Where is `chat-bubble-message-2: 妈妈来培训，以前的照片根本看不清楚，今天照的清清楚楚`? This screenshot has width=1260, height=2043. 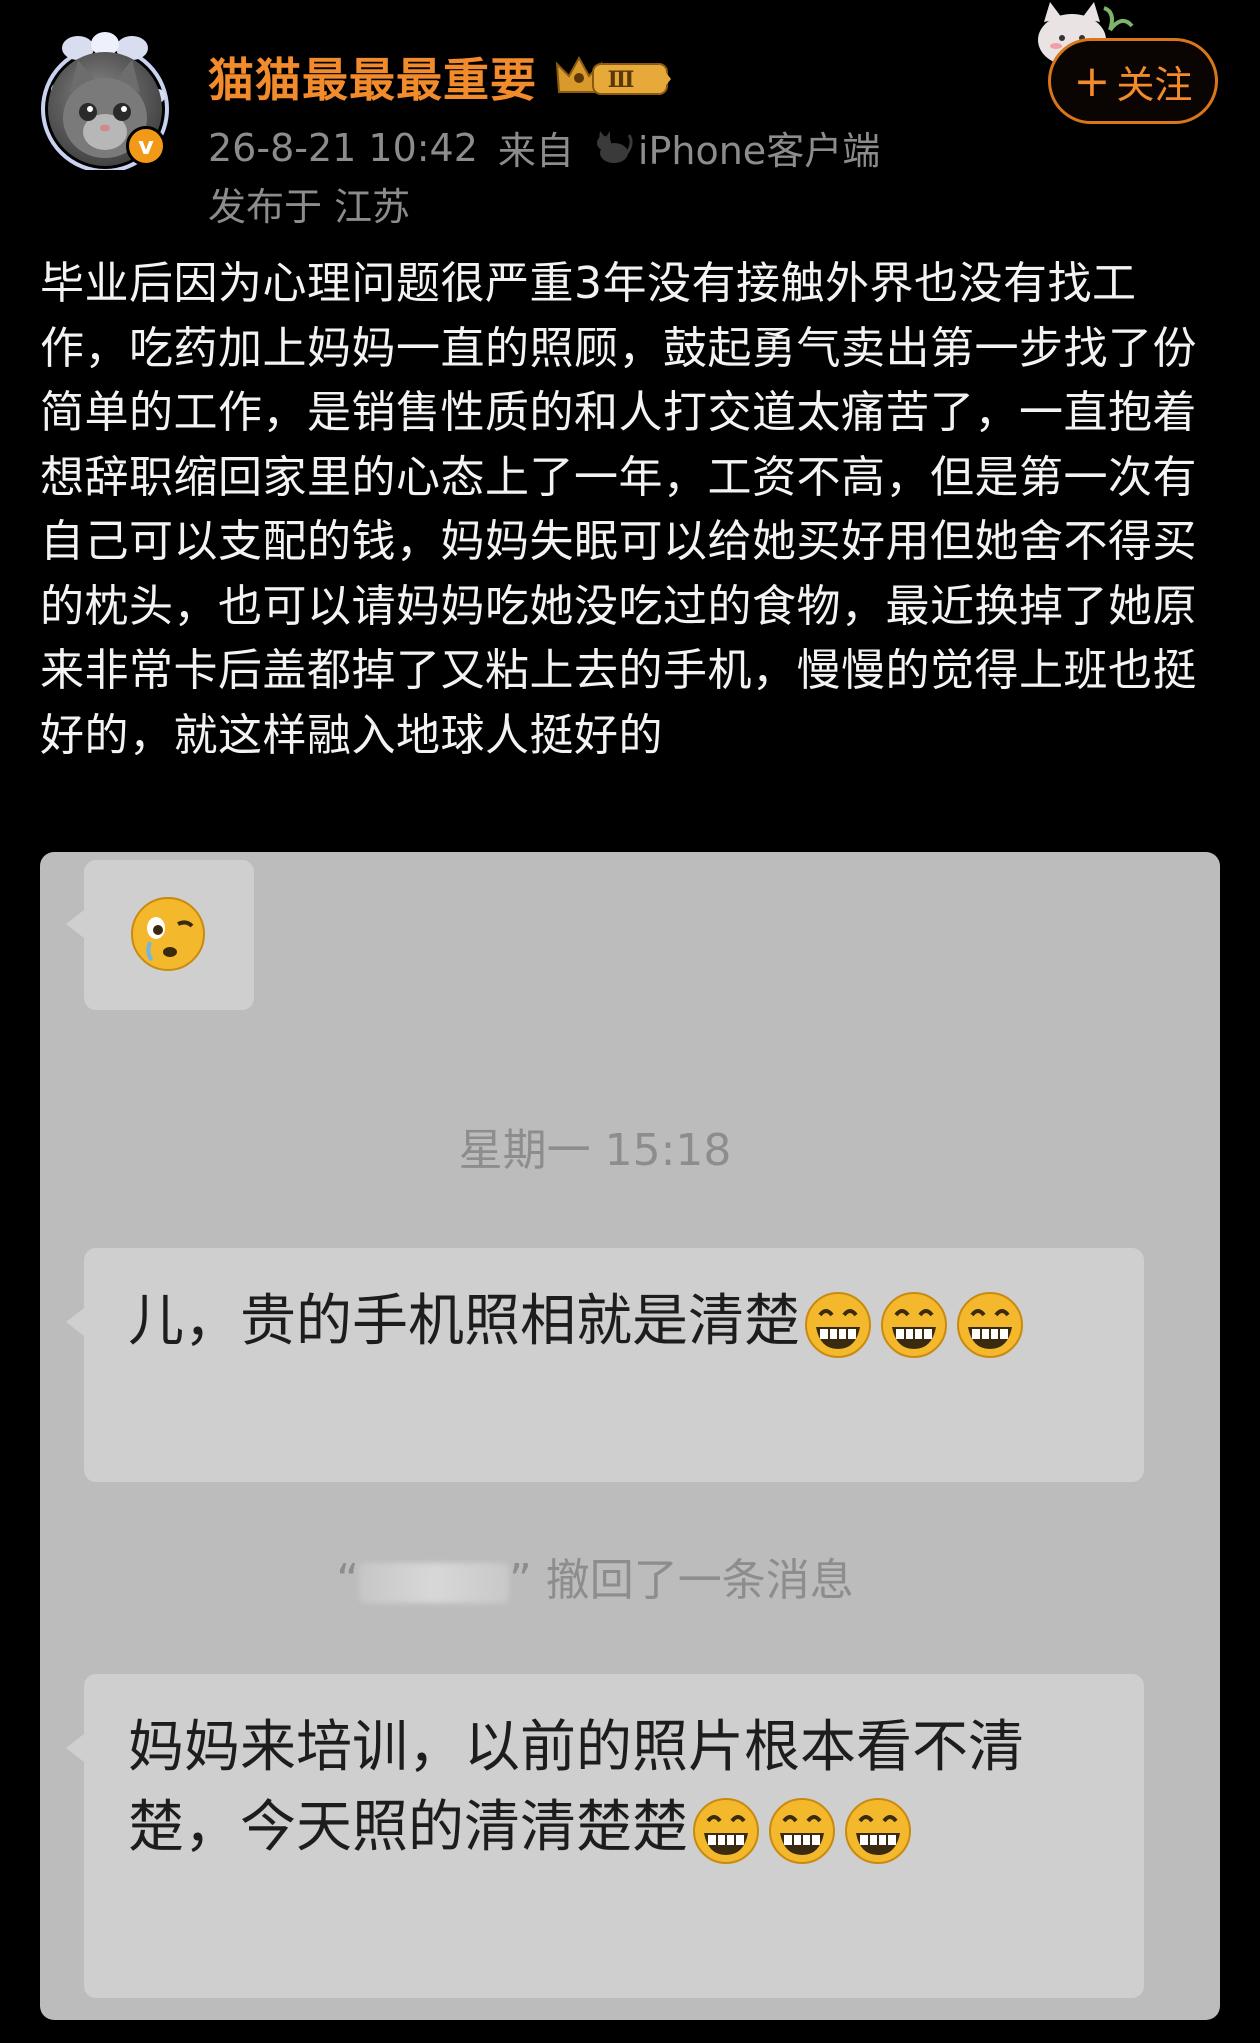
chat-bubble-message-2: 妈妈来培训，以前的照片根本看不清楚，今天照的清清楚楚 is located at coordinates (605, 1836).